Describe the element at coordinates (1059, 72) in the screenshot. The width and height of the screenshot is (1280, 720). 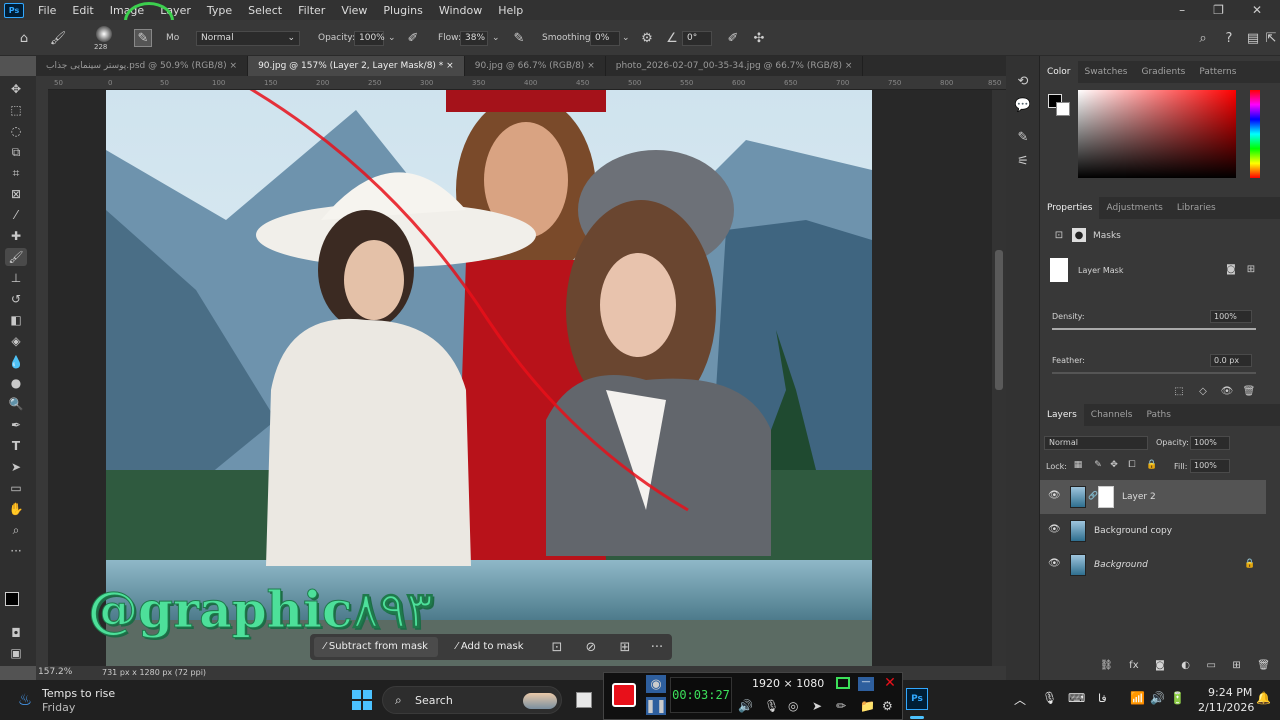
I see `tab-color: Color` at that location.